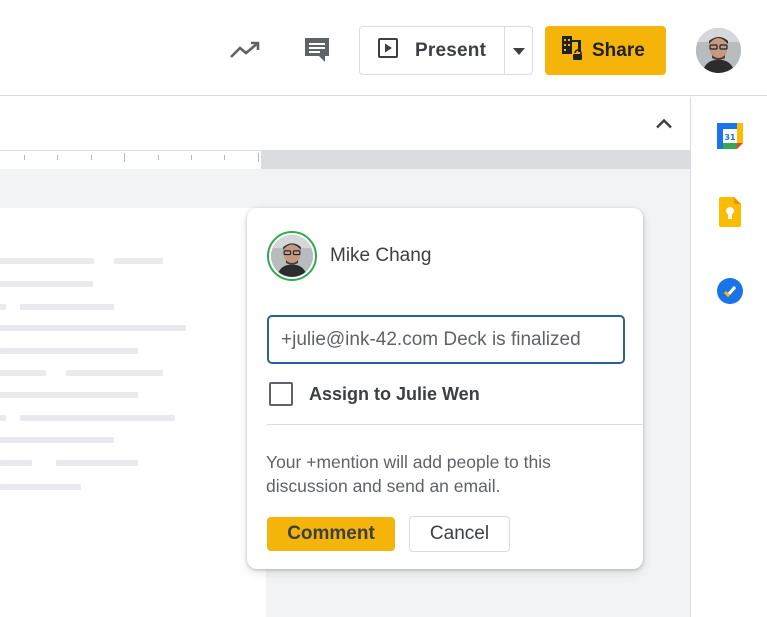 The image size is (767, 617). I want to click on calendar-icon: 31, so click(730, 136).